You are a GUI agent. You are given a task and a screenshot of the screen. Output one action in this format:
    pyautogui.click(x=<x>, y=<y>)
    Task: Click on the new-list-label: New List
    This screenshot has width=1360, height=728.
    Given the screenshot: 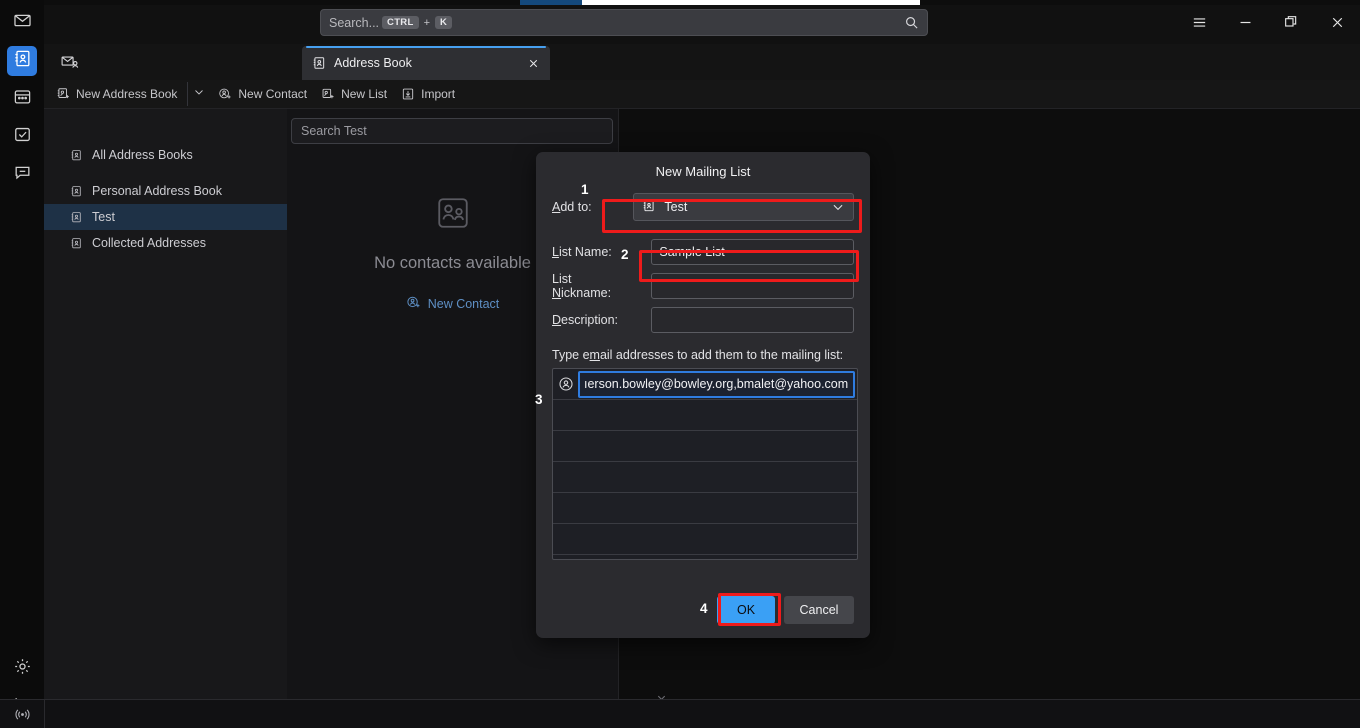 What is the action you would take?
    pyautogui.click(x=364, y=94)
    